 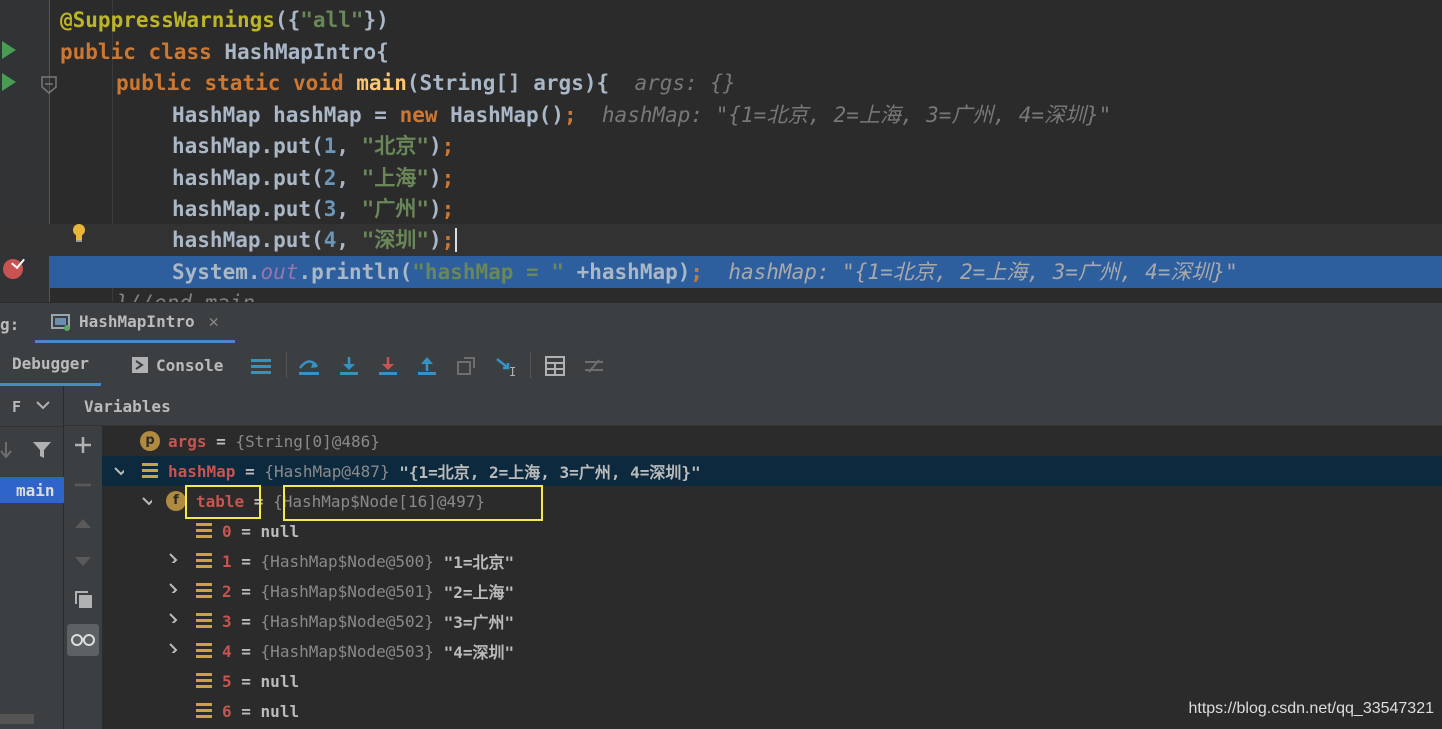 What do you see at coordinates (627, 272) in the screenshot?
I see `code-text: +hashMap)` at bounding box center [627, 272].